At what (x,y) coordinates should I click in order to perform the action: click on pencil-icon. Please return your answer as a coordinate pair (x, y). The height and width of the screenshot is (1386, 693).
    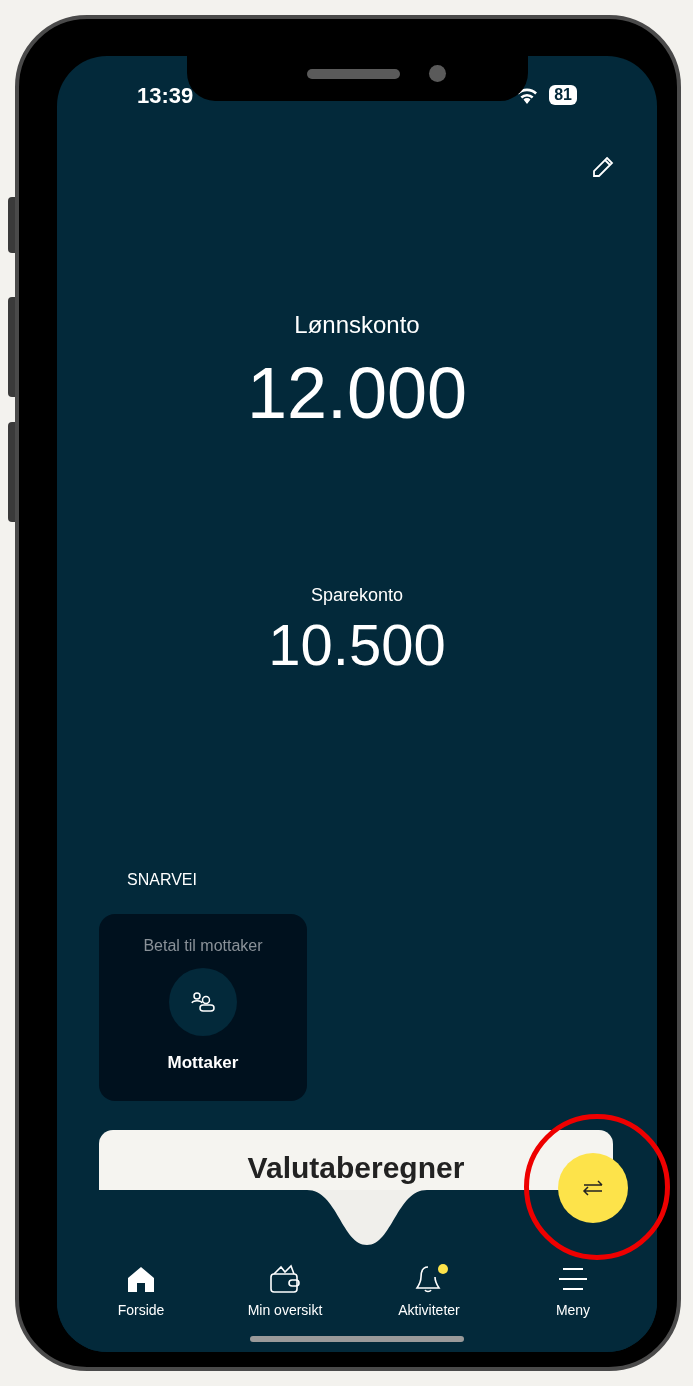
    Looking at the image, I should click on (603, 167).